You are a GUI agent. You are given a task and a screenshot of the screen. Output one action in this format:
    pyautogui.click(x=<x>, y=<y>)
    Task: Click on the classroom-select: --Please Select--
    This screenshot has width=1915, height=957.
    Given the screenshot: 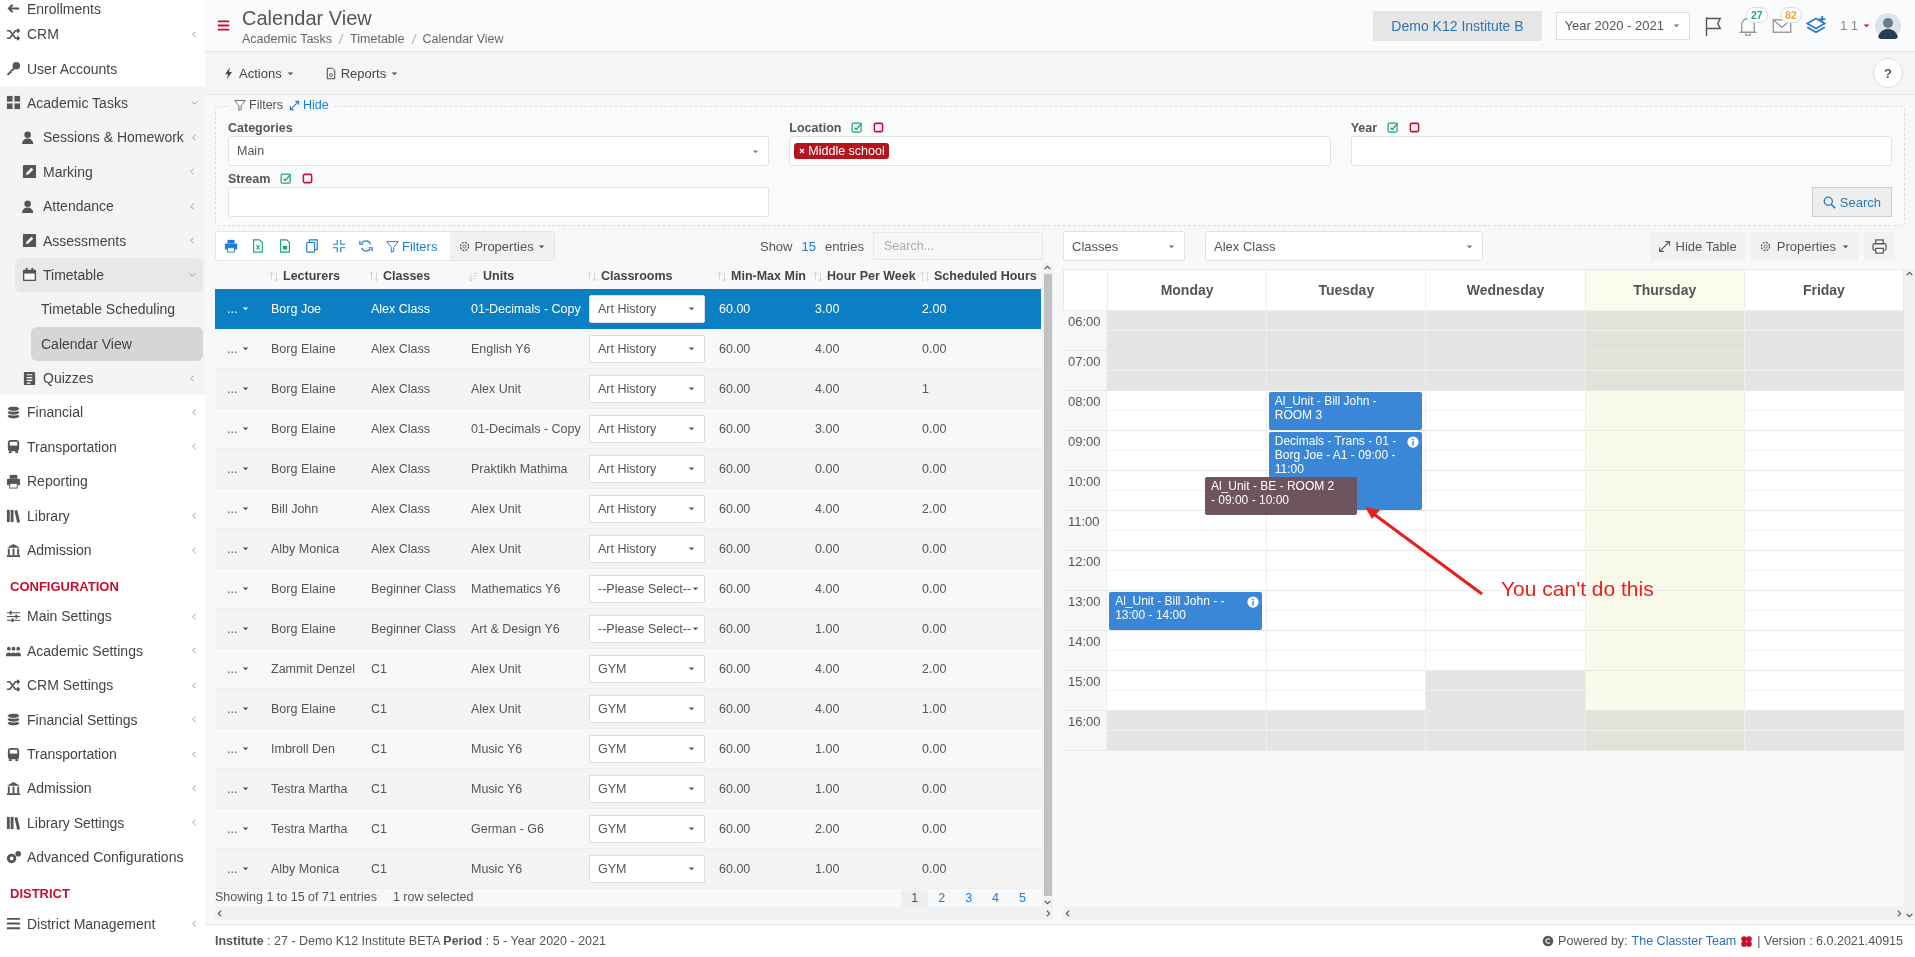 What is the action you would take?
    pyautogui.click(x=647, y=588)
    